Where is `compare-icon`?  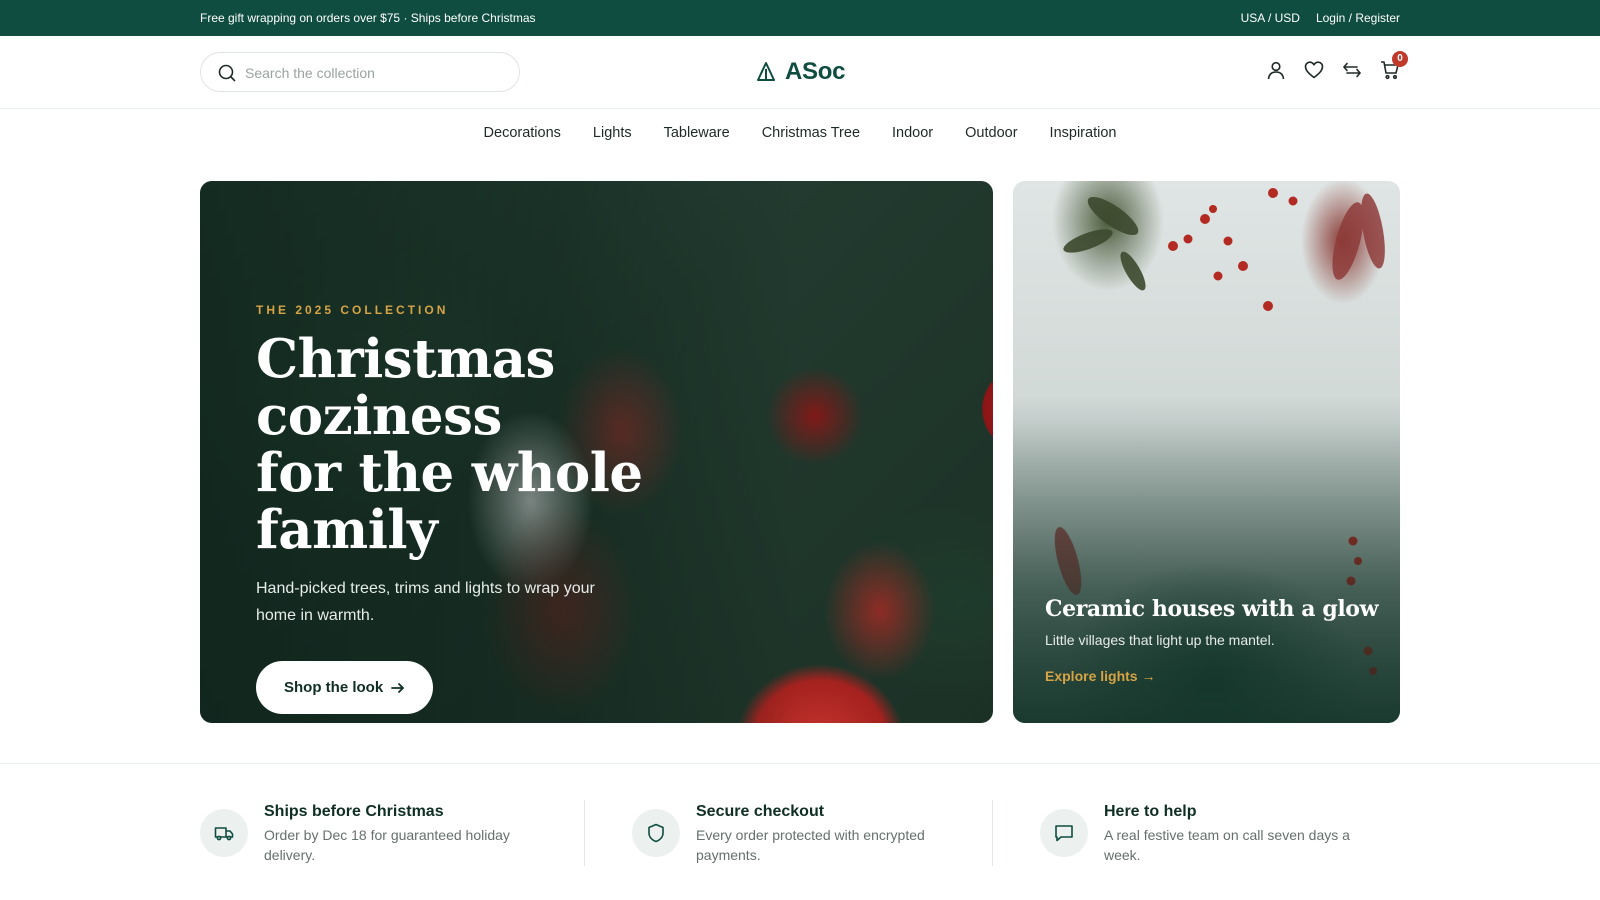
compare-icon is located at coordinates (1352, 70).